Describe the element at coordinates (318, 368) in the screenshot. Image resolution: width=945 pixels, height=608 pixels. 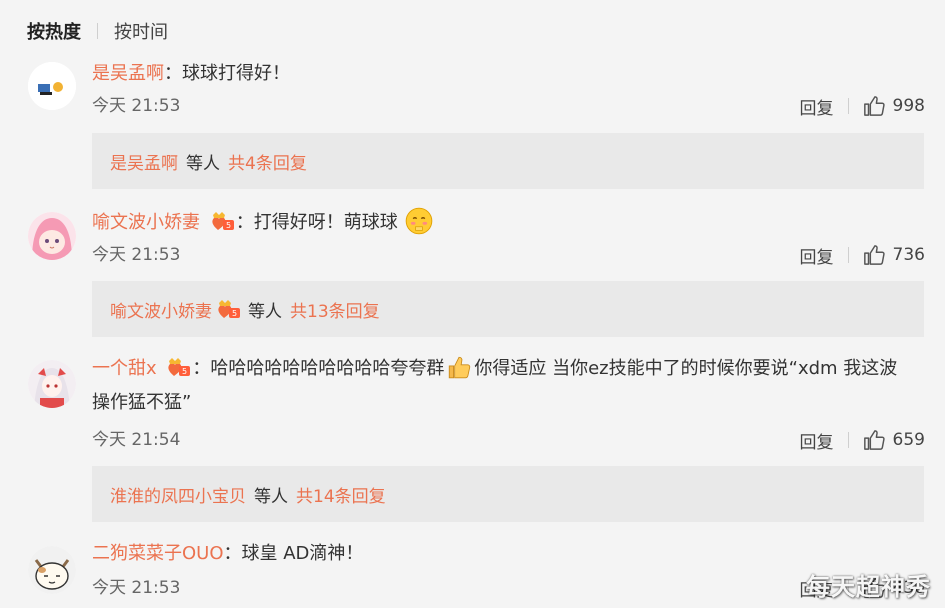
I see `comment-text: ：哈哈哈哈哈哈哈哈哈哈夸夸群` at that location.